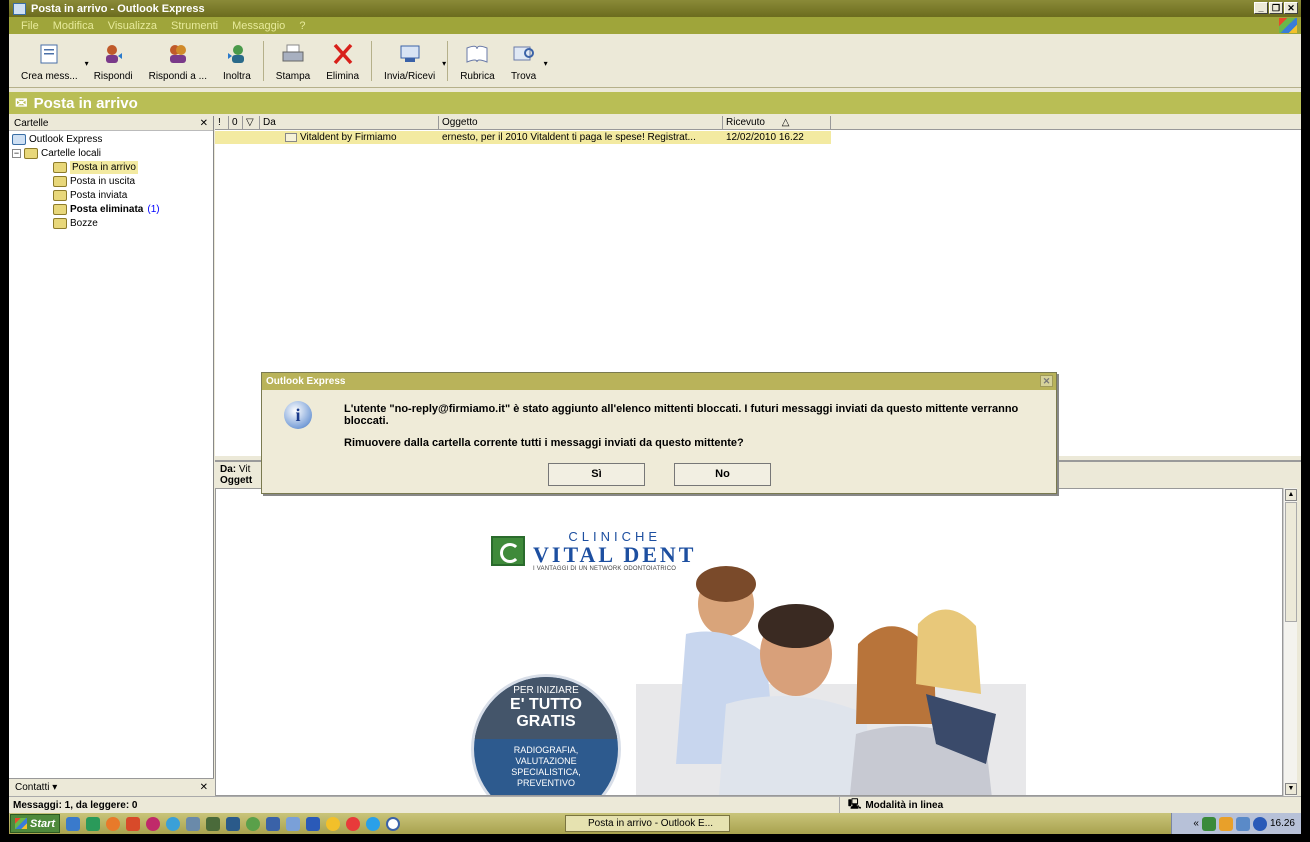 This screenshot has width=1310, height=842. I want to click on messenger-icon, so click(333, 823).